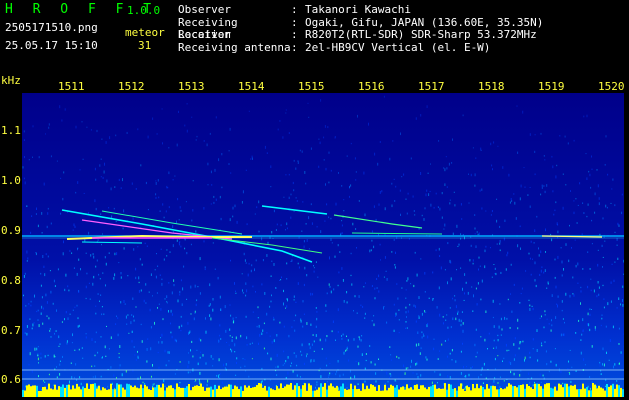 The image size is (629, 400). What do you see at coordinates (251, 86) in the screenshot?
I see `x-tick-label: 1514` at bounding box center [251, 86].